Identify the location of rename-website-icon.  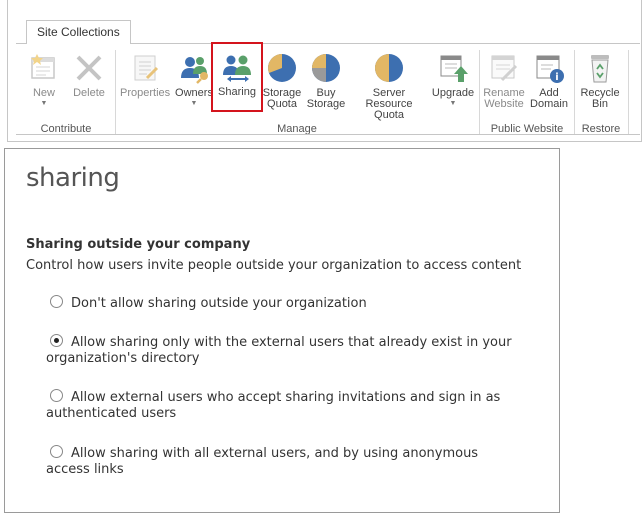
(504, 68).